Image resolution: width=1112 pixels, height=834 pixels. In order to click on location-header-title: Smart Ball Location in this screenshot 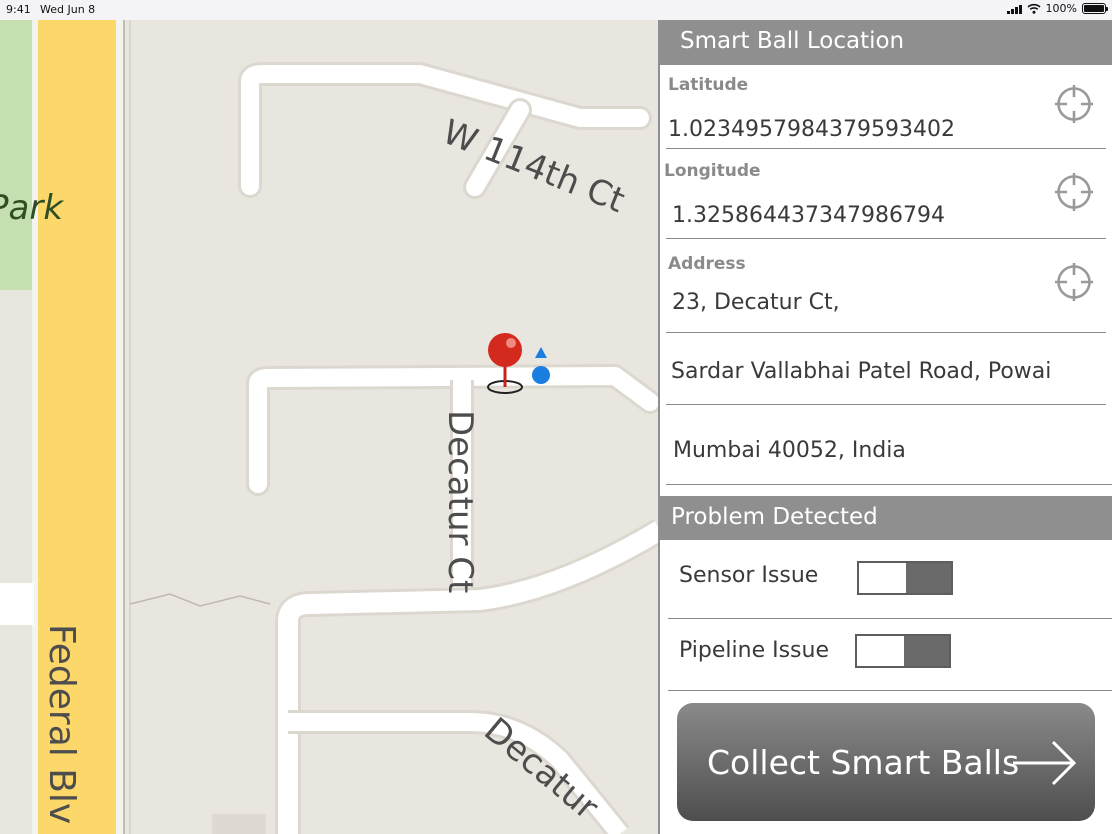, I will do `click(792, 41)`.